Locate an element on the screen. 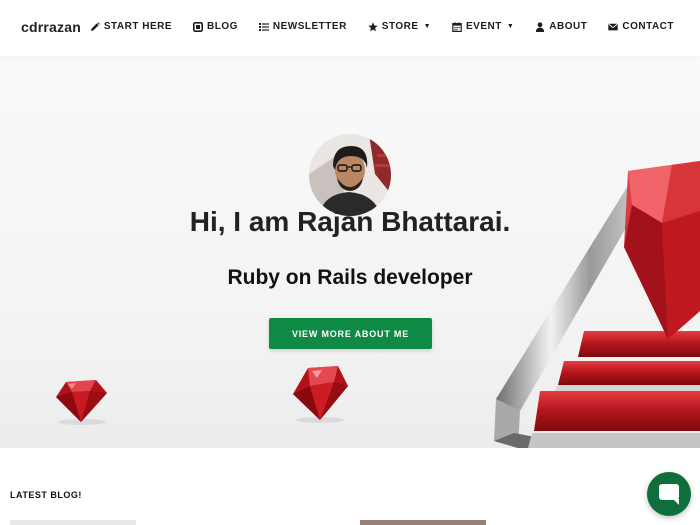 The height and width of the screenshot is (525, 700). nav-event: EVENT ▼ is located at coordinates (483, 26).